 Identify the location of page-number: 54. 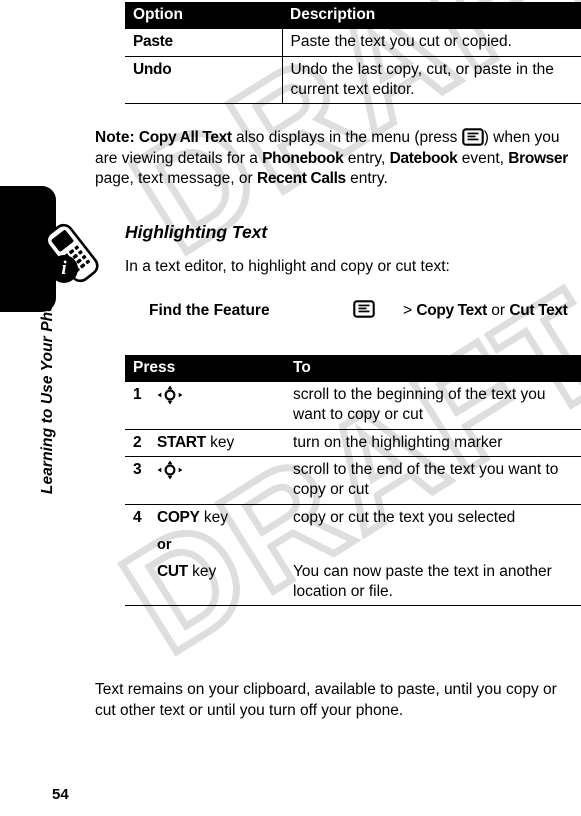
(60, 794).